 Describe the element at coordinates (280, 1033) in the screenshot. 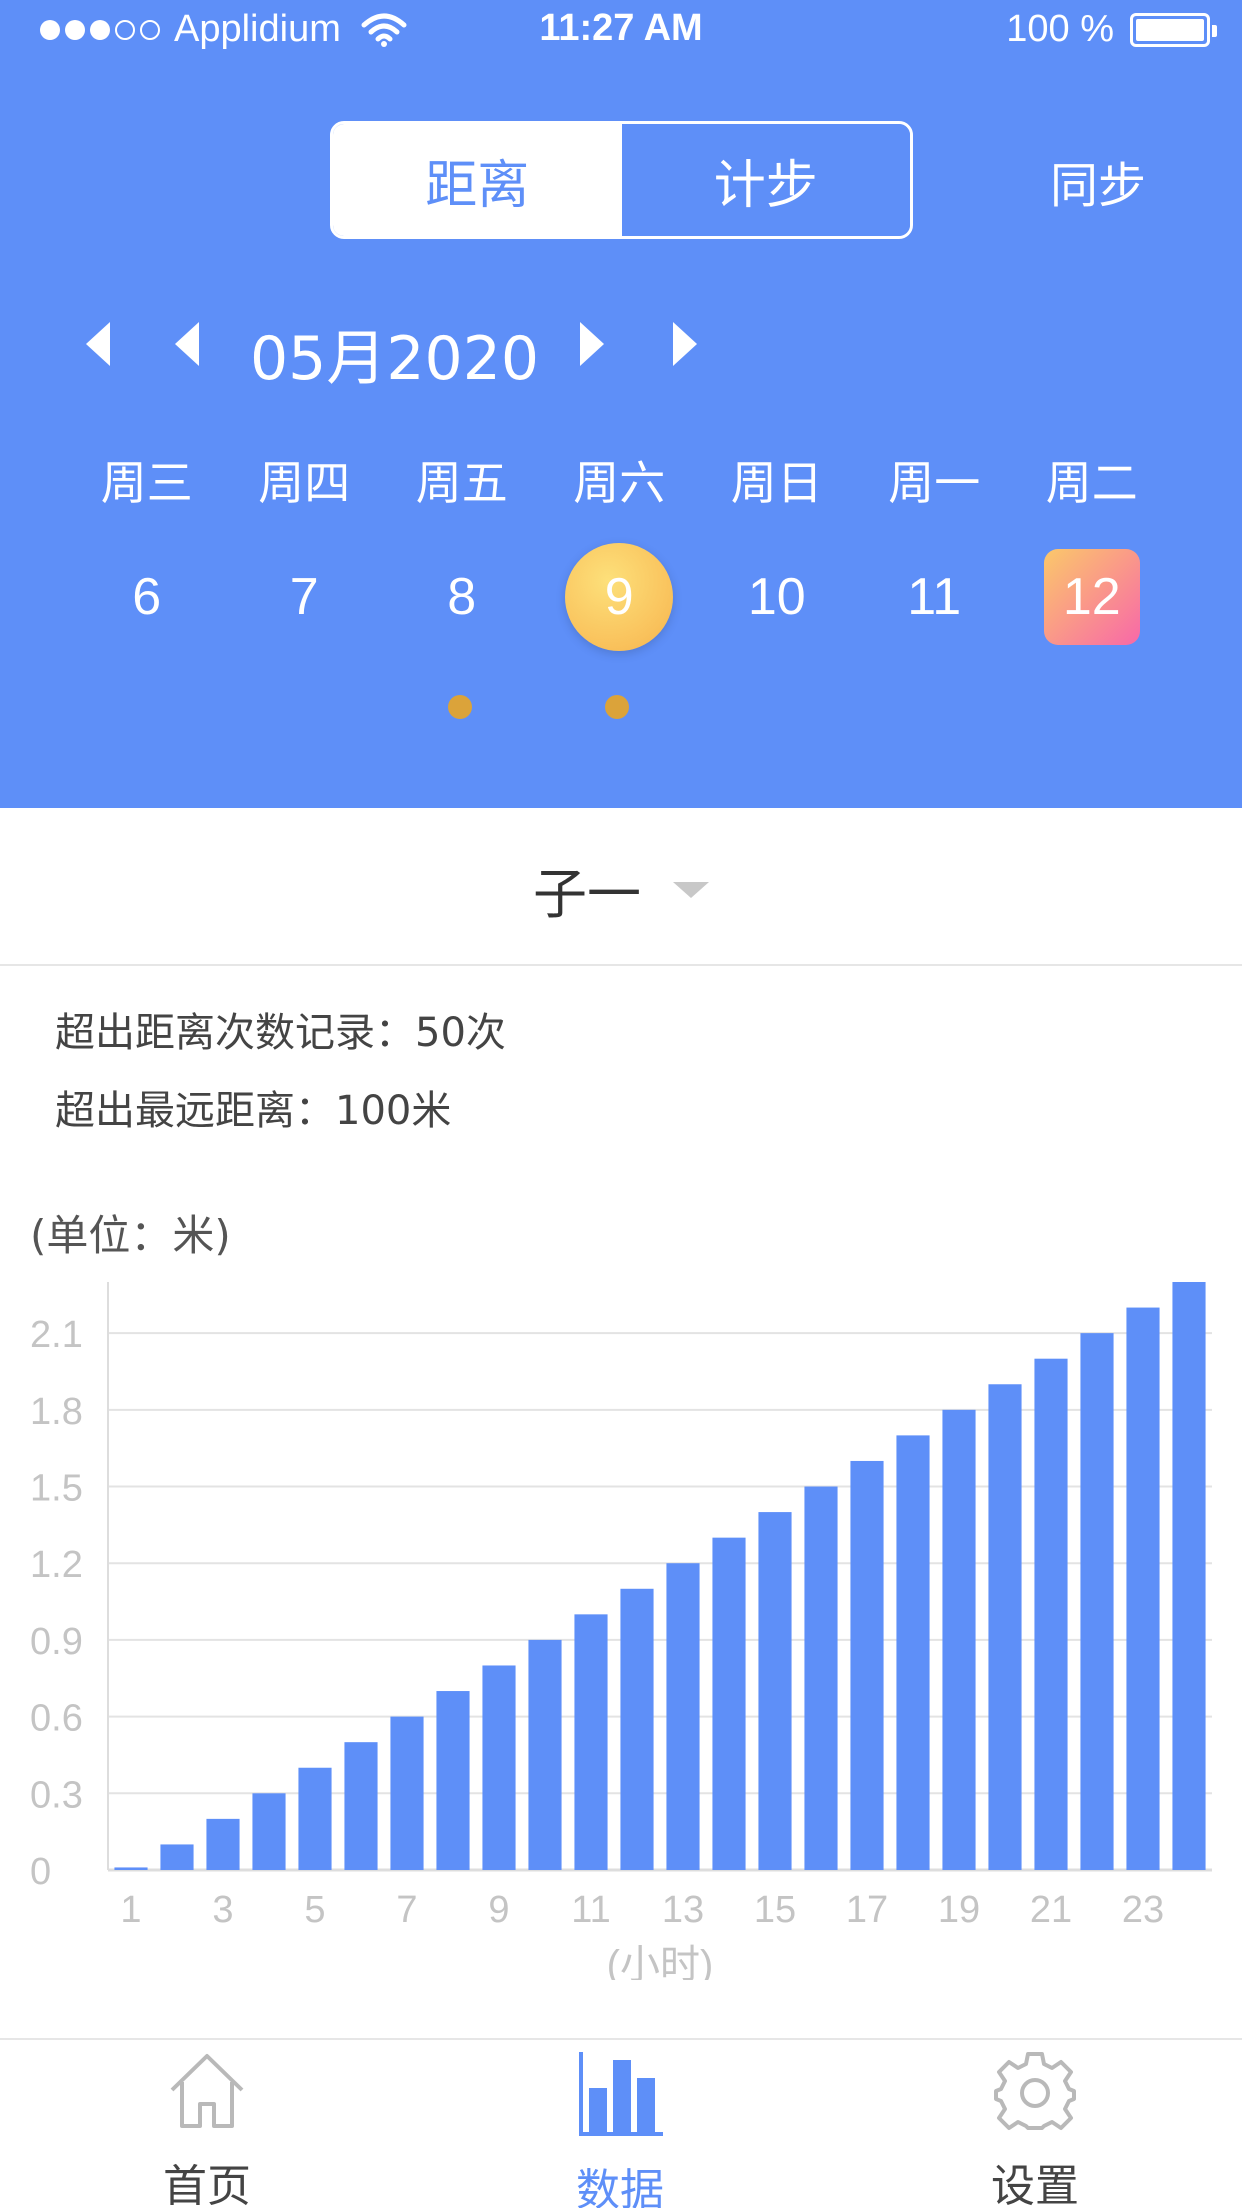

I see `exceed-count-text: 超出距离次数记录：50次` at that location.